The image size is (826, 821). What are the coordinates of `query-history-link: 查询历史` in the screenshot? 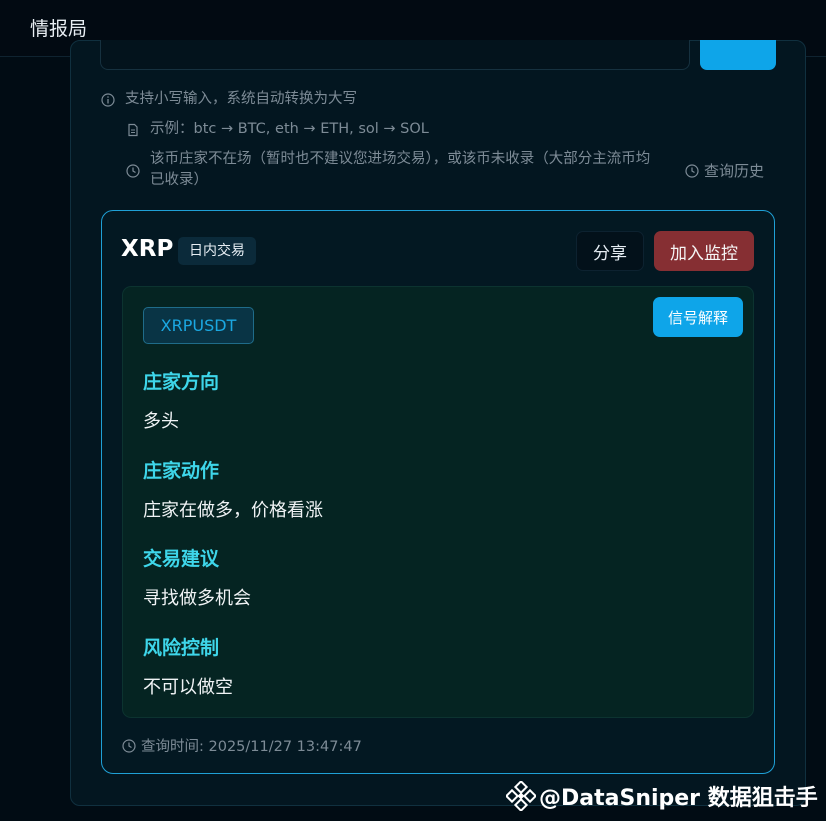 It's located at (724, 170).